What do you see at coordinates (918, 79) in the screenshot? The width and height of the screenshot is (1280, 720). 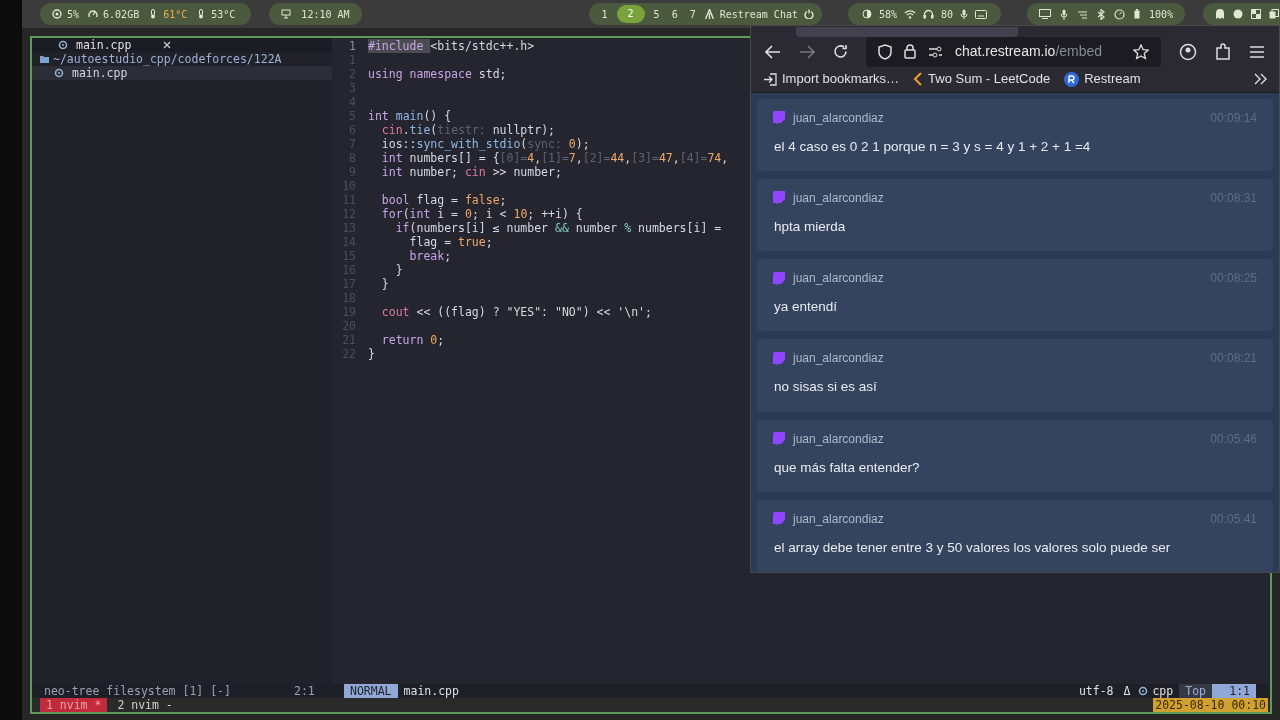 I see `code-bracket-icon` at bounding box center [918, 79].